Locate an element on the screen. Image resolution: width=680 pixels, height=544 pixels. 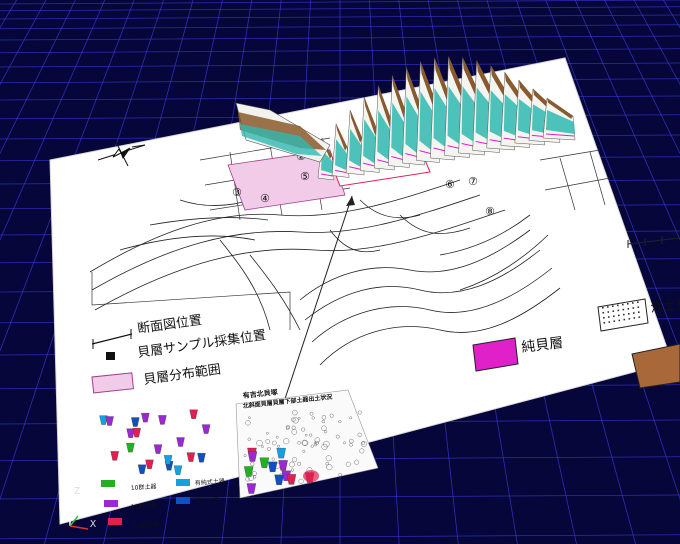
marker-3: ③ is located at coordinates (237, 192).